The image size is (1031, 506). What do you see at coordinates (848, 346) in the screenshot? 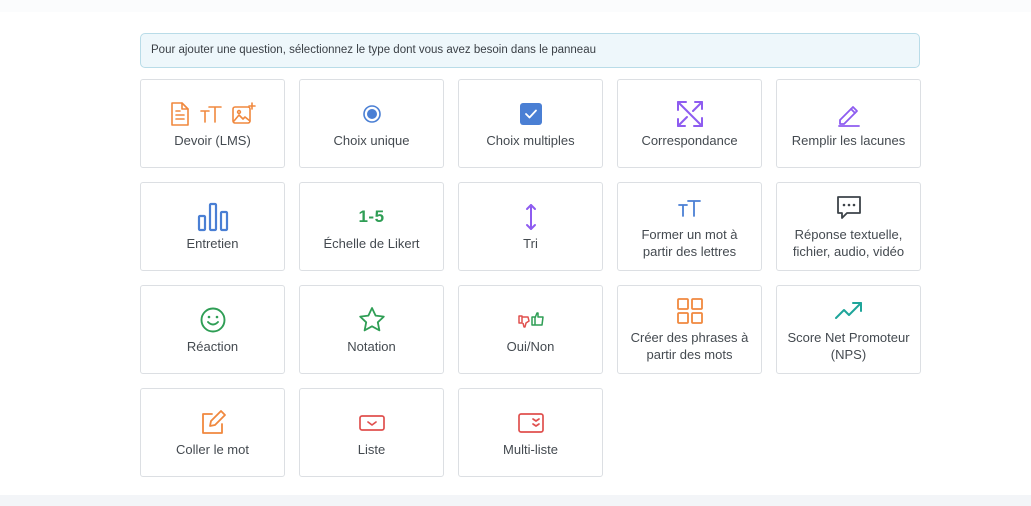
I see `card-label: Score Net Promoteur (NPS)` at bounding box center [848, 346].